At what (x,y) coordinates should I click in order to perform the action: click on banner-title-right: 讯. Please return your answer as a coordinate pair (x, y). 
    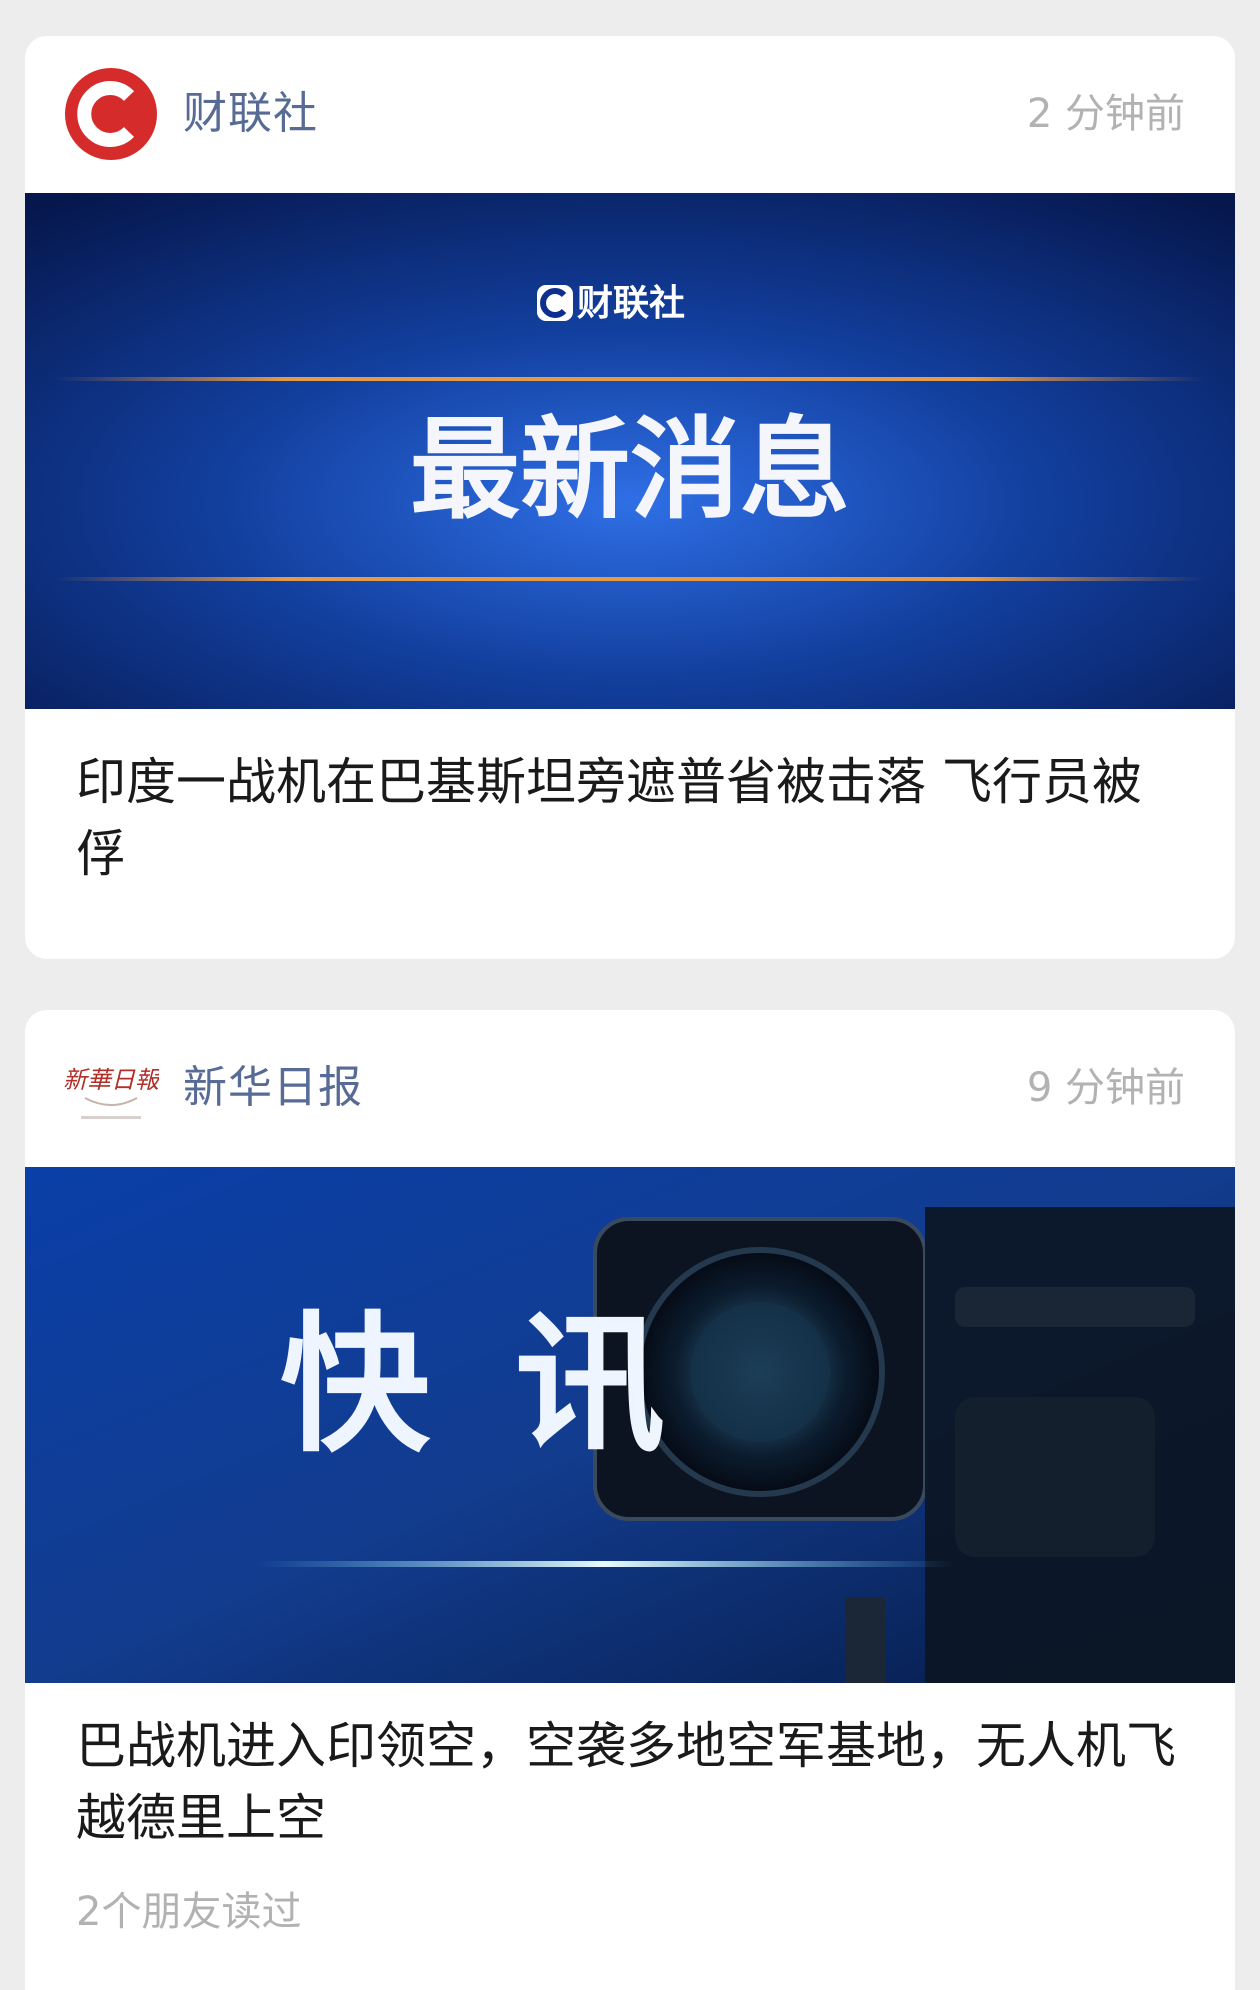
    Looking at the image, I should click on (590, 1386).